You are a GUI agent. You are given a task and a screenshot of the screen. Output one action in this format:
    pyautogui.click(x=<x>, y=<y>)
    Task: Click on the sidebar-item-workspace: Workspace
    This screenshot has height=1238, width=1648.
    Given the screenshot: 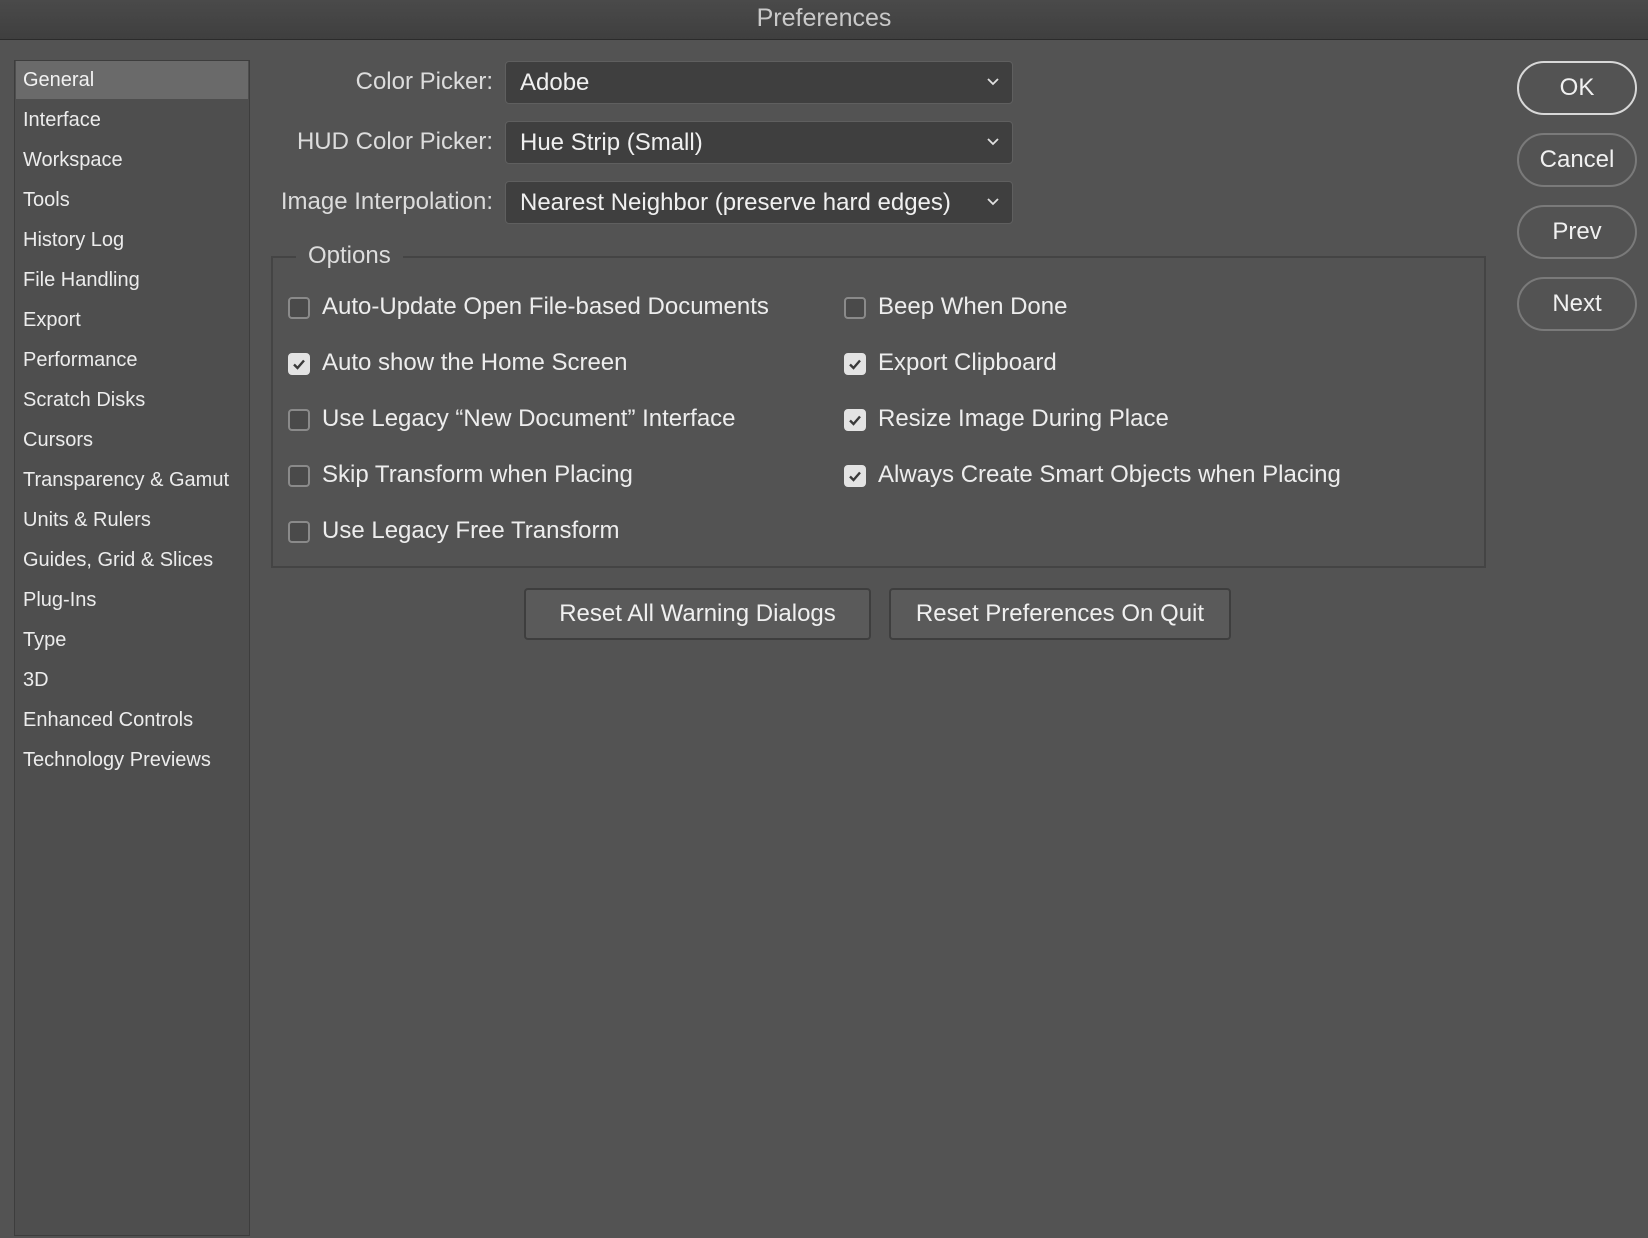 What is the action you would take?
    pyautogui.click(x=132, y=160)
    